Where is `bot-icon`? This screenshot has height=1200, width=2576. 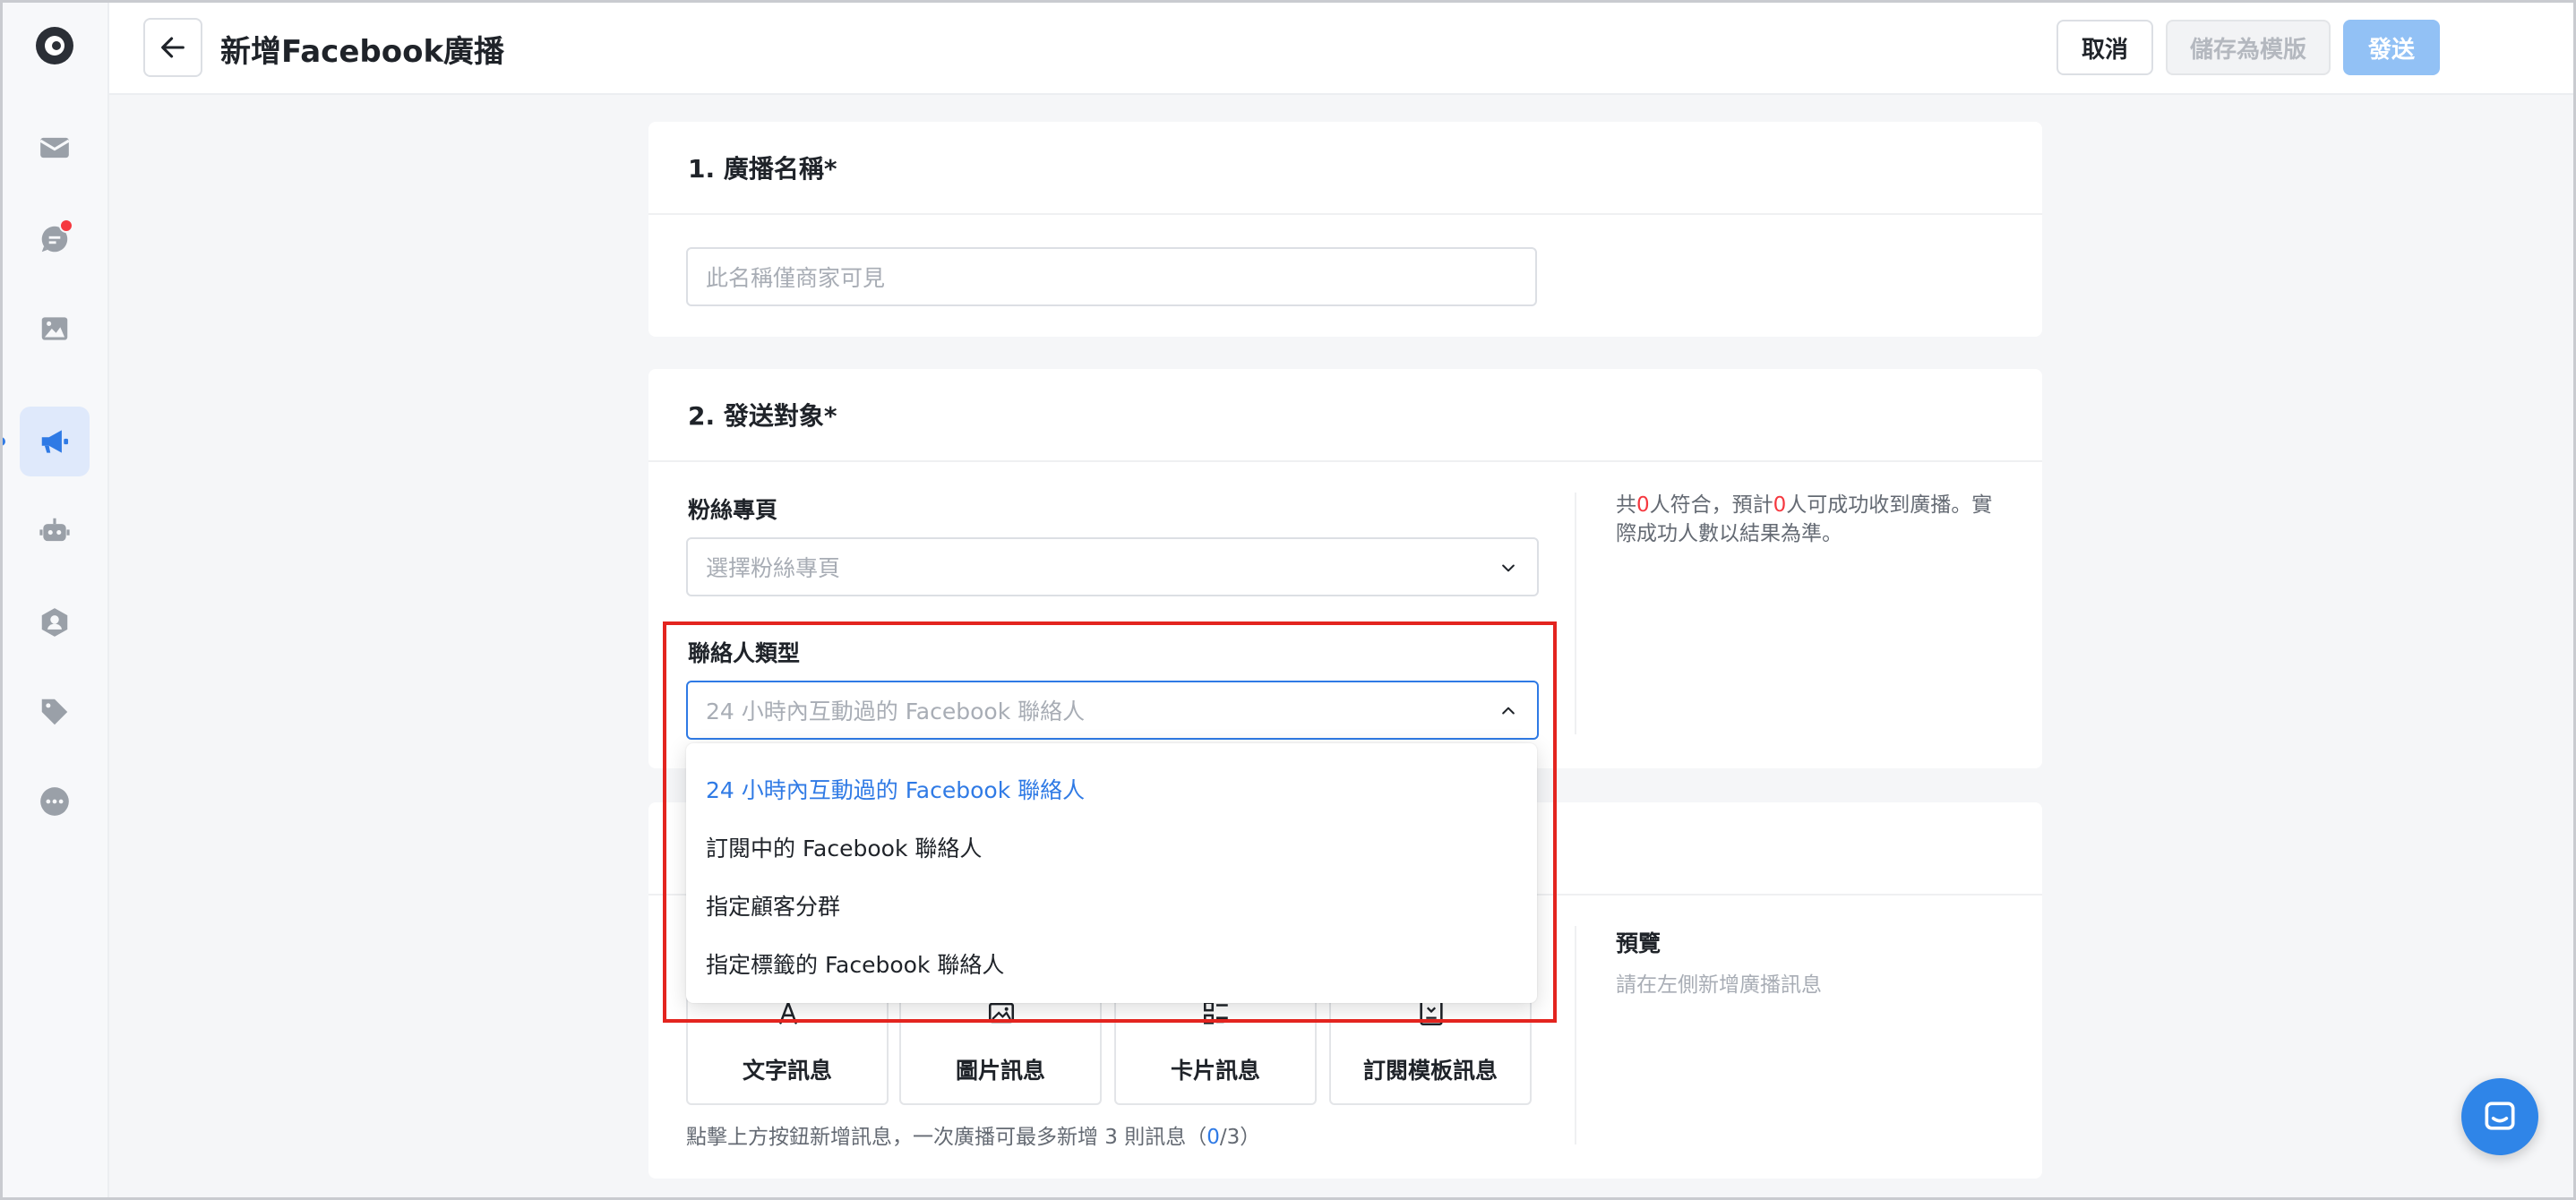
bot-icon is located at coordinates (54, 530).